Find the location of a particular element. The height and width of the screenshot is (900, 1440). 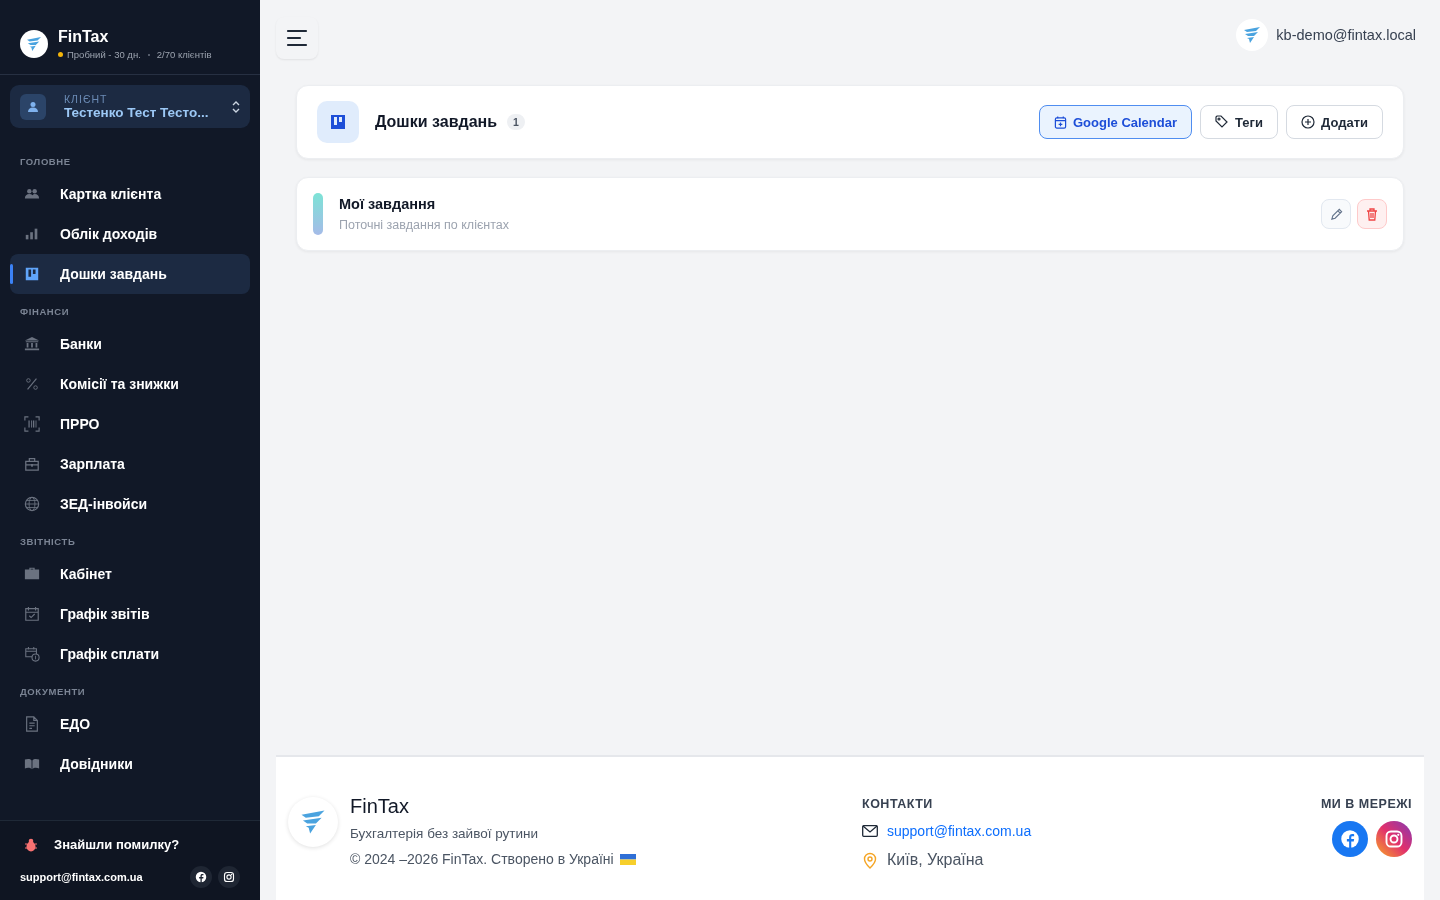

menu-button is located at coordinates (297, 38).